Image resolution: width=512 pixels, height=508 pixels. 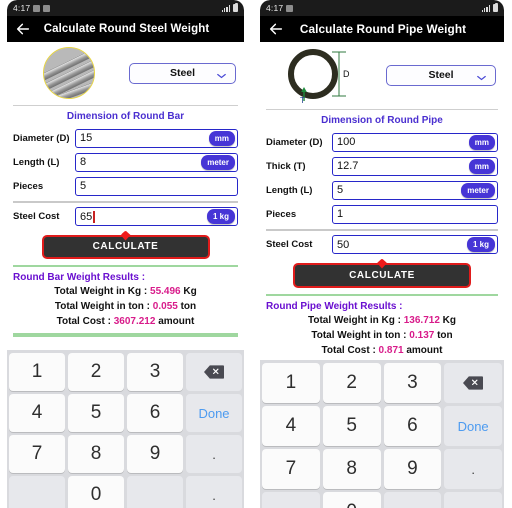 What do you see at coordinates (415, 244) in the screenshot?
I see `steel-cost-input: 50 1 kg` at bounding box center [415, 244].